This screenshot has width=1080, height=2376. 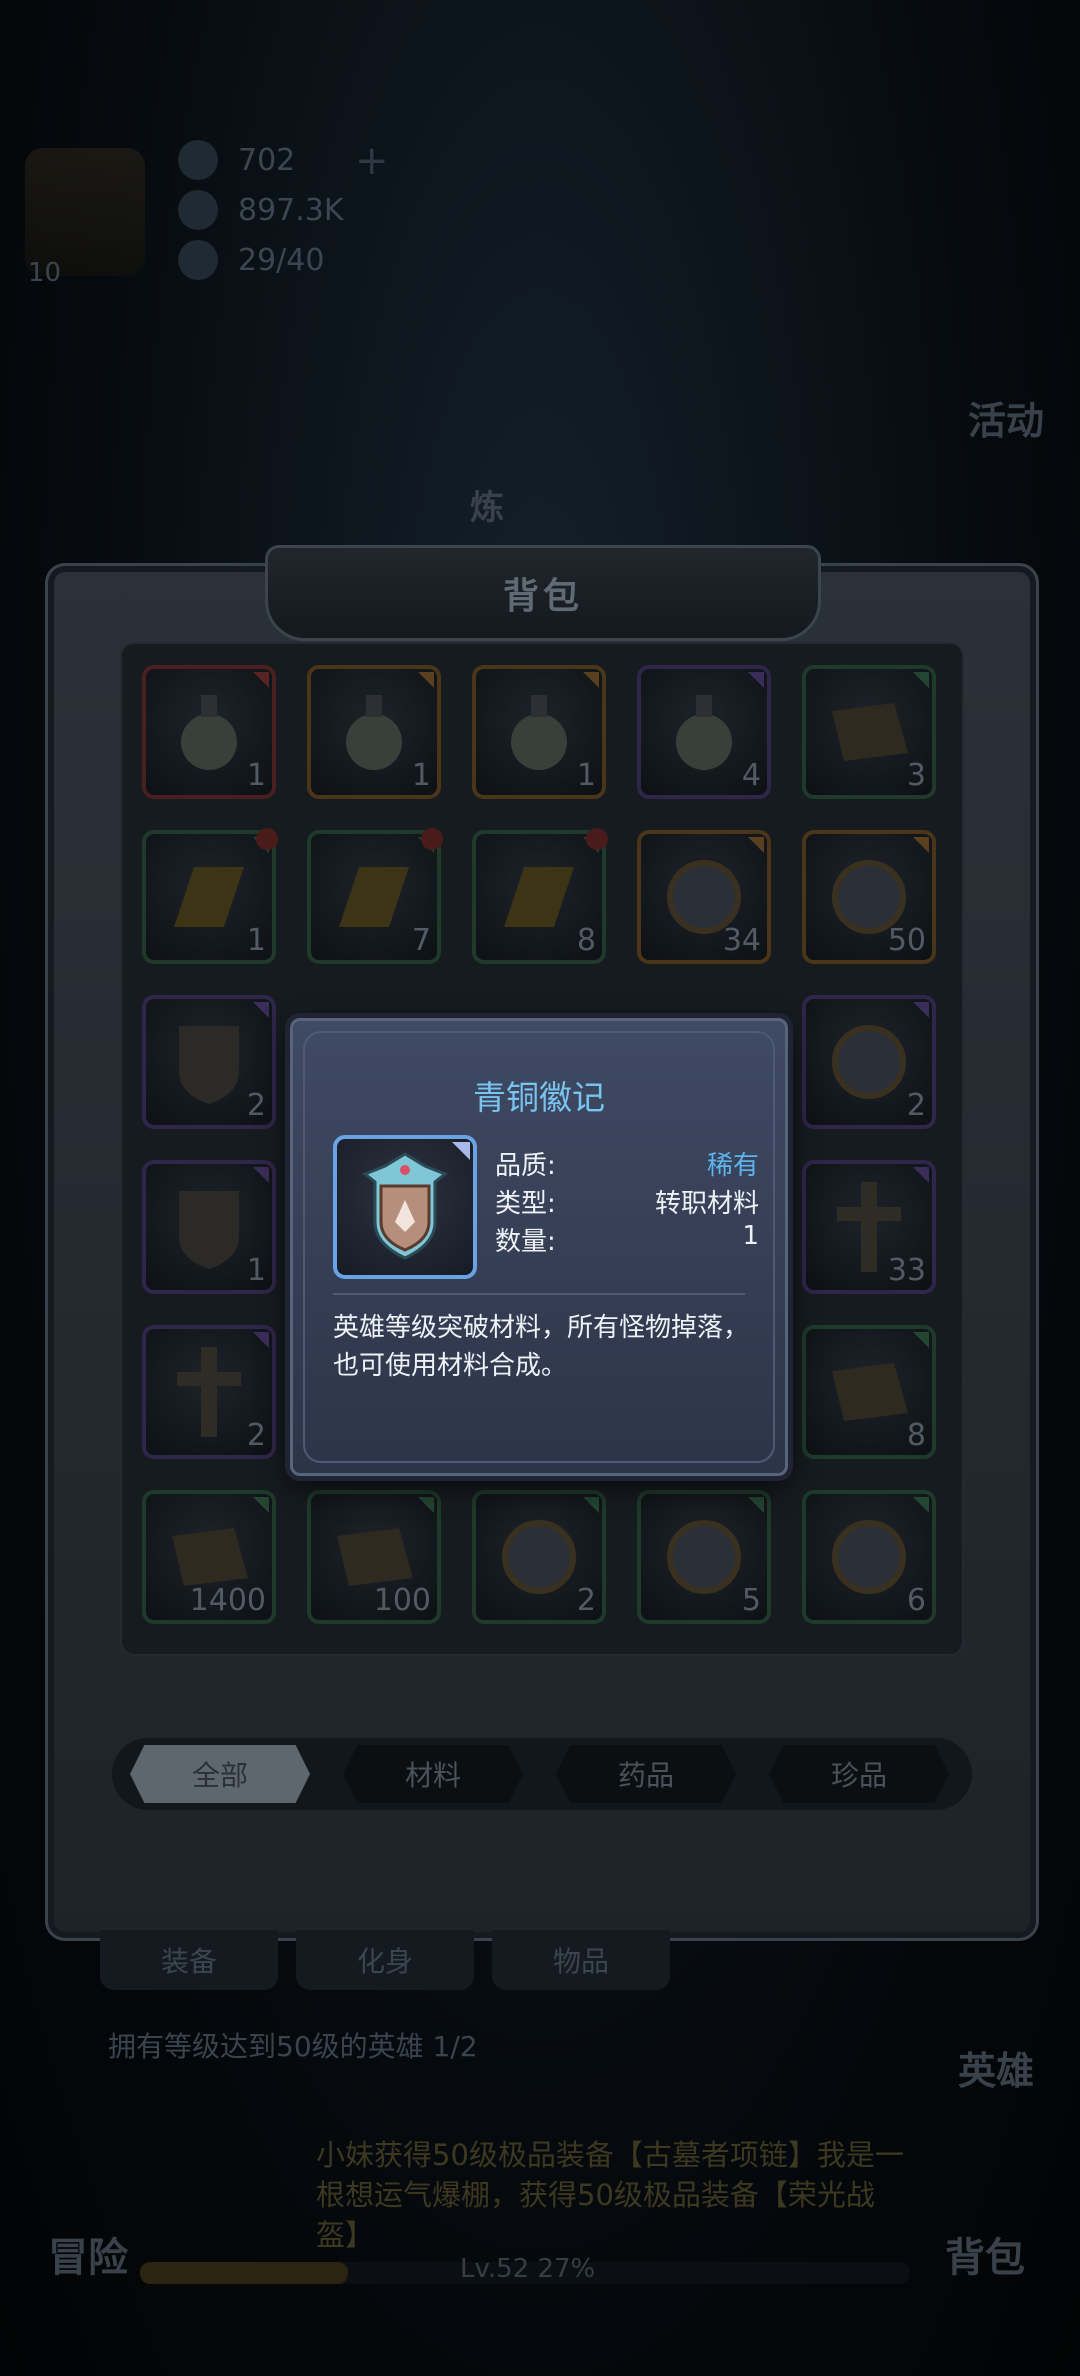 I want to click on level-progress-text: Lv.52 27%, so click(x=528, y=2269).